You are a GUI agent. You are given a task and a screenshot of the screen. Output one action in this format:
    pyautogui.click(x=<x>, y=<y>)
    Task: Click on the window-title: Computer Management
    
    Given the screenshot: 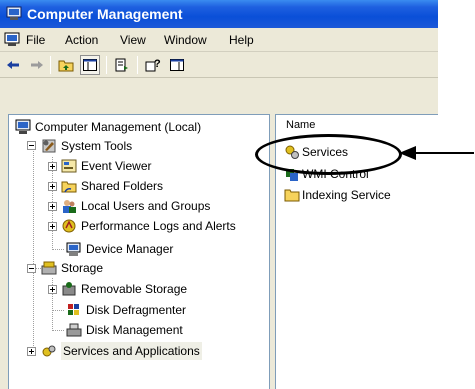 What is the action you would take?
    pyautogui.click(x=105, y=14)
    